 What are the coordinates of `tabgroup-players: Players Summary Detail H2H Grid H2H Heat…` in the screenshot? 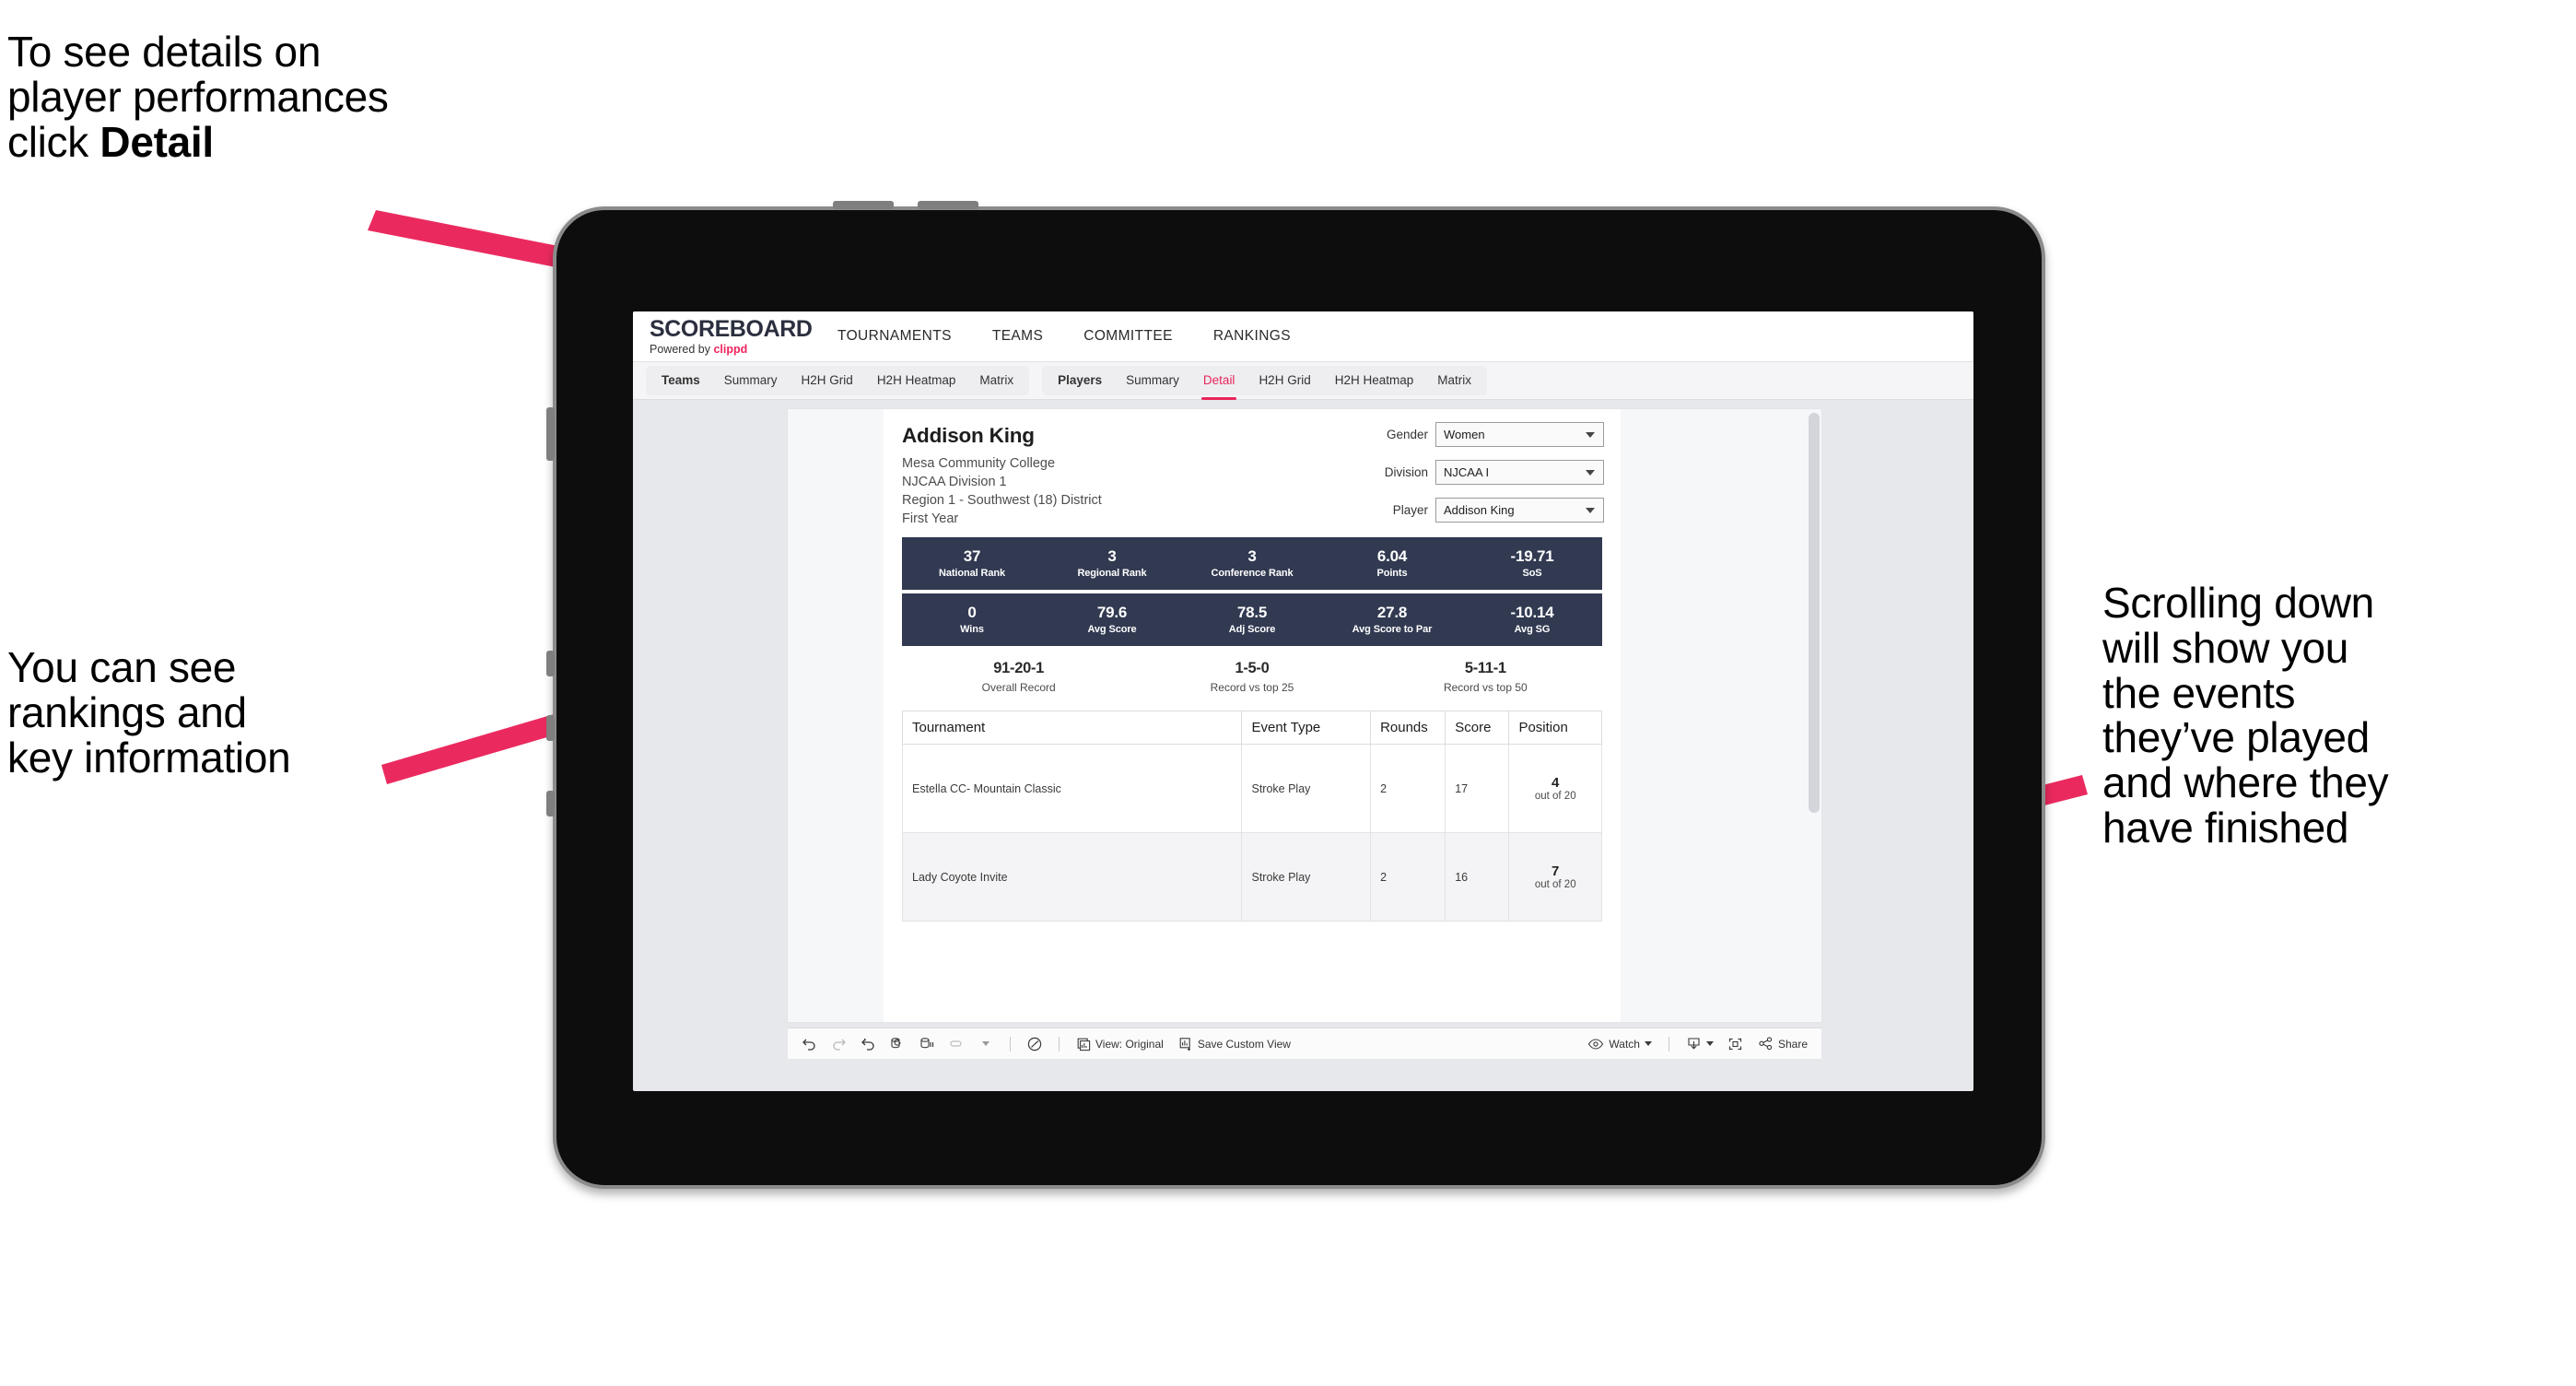 It's located at (1264, 383).